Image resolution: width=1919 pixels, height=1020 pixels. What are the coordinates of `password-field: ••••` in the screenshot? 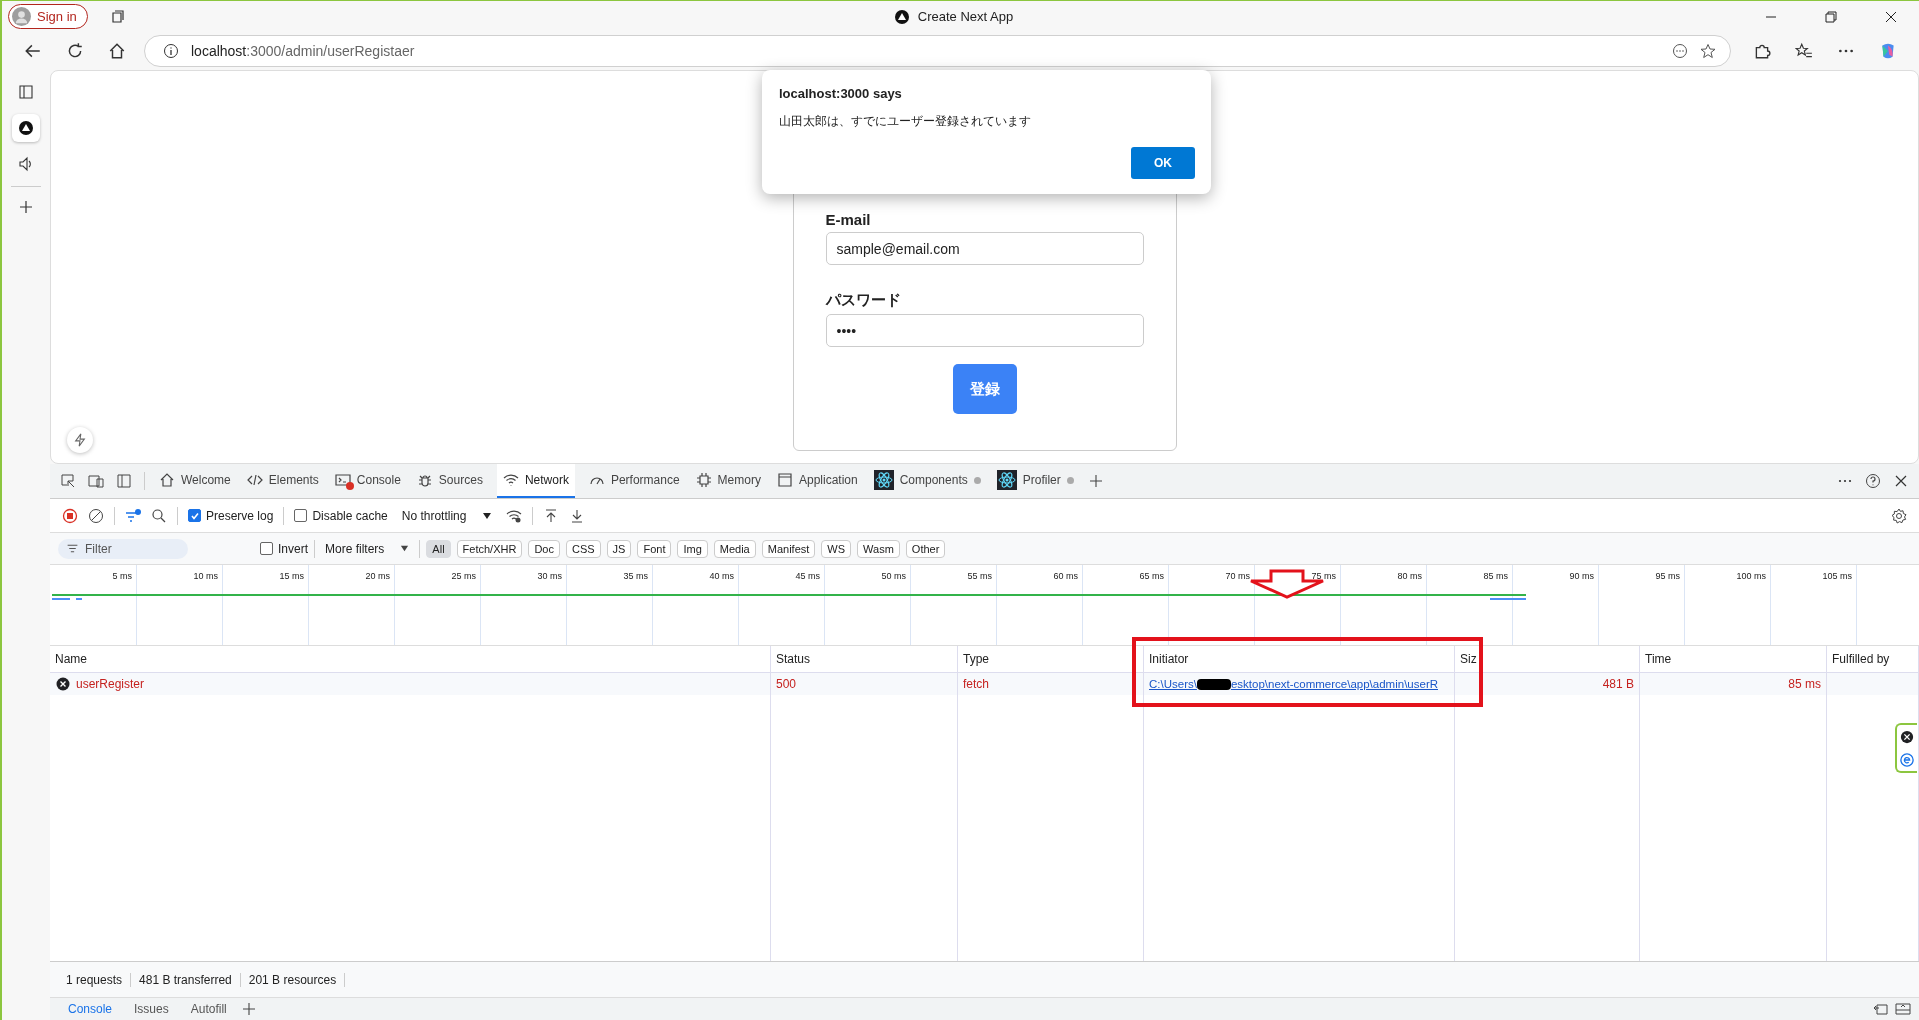 It's located at (984, 331).